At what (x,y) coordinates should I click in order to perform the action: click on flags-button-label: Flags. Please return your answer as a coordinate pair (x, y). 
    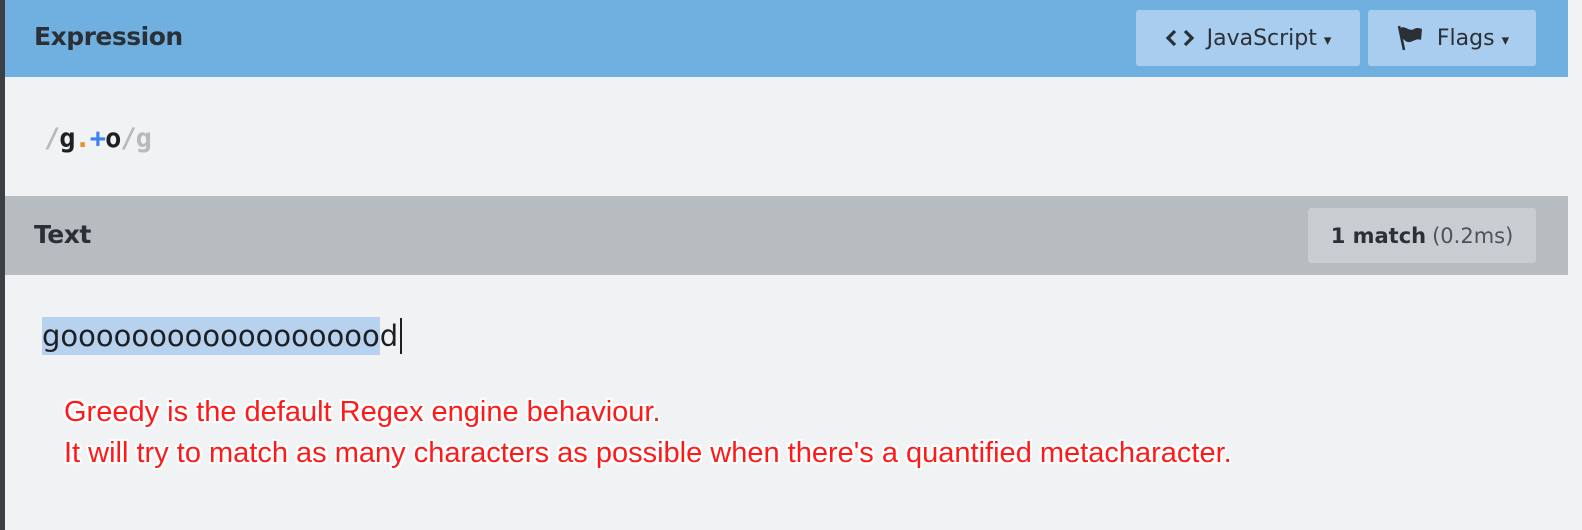
    Looking at the image, I should click on (1465, 38).